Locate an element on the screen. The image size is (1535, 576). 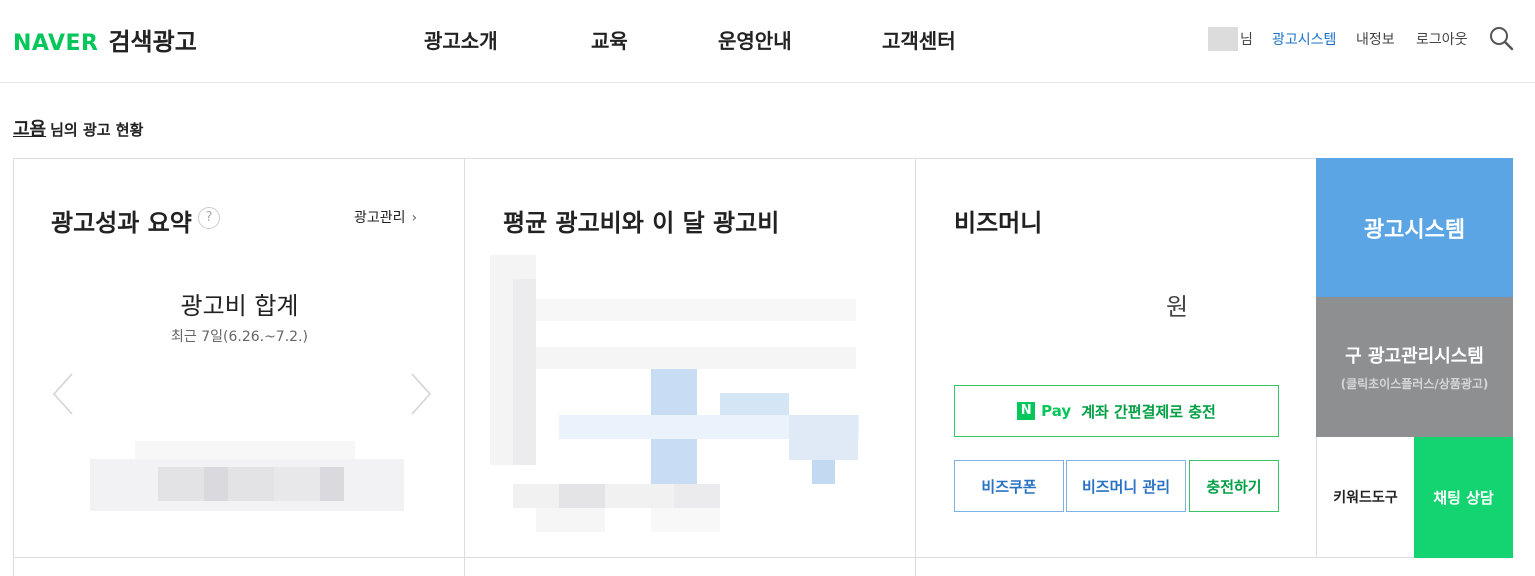
my-info-link: 내정보 is located at coordinates (1375, 39).